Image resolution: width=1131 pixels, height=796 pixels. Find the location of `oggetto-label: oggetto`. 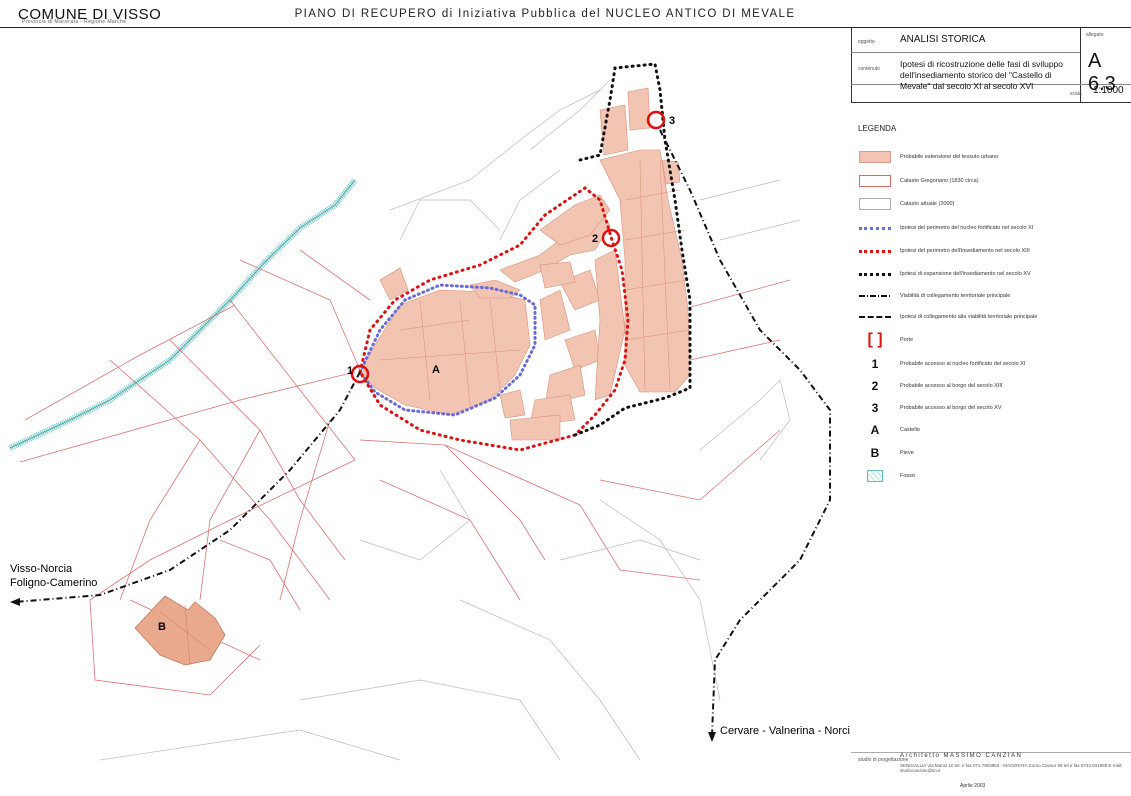

oggetto-label: oggetto is located at coordinates (866, 42).